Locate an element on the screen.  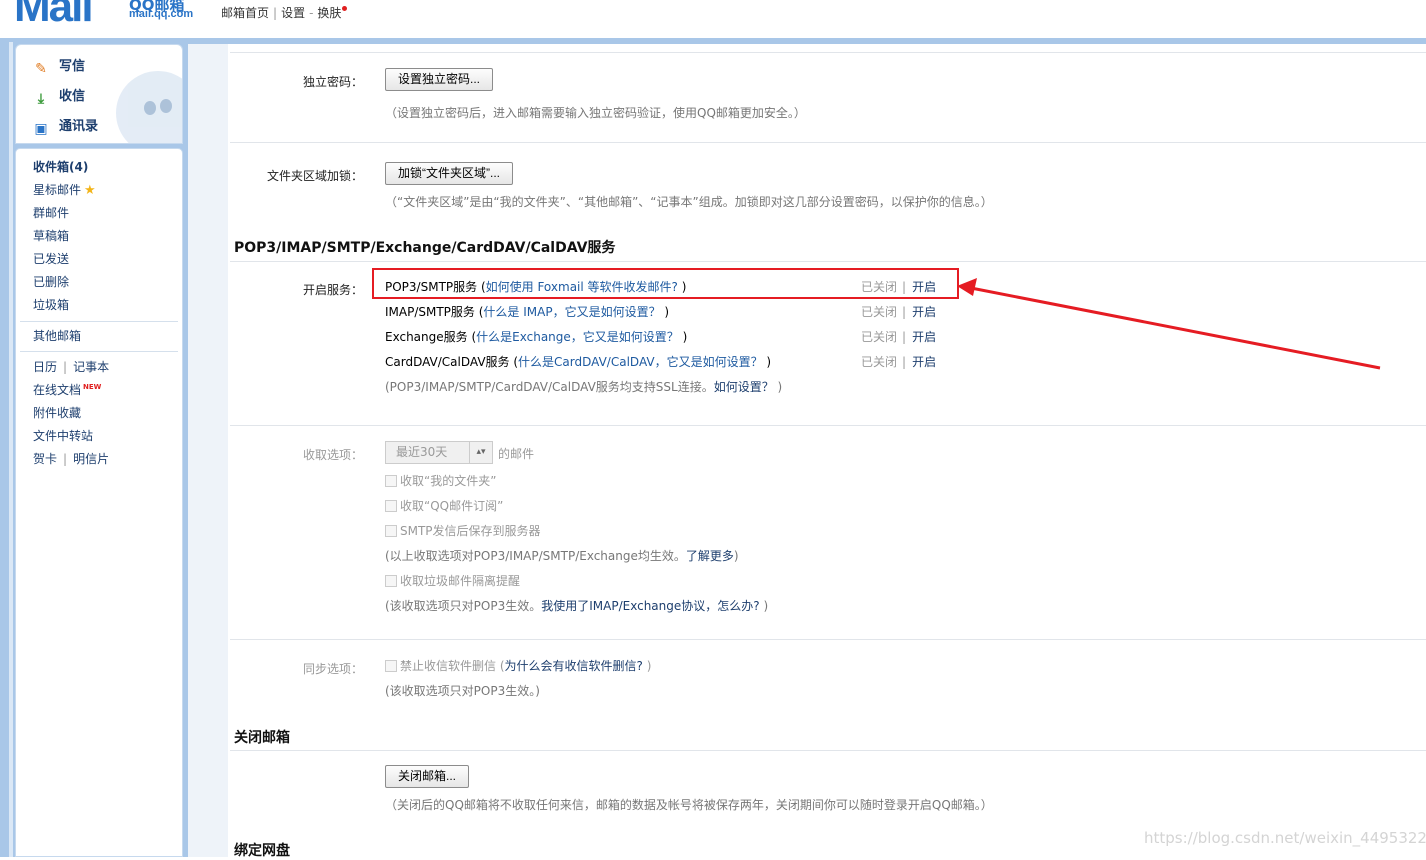
enable-imap-link: 开启 is located at coordinates (924, 312).